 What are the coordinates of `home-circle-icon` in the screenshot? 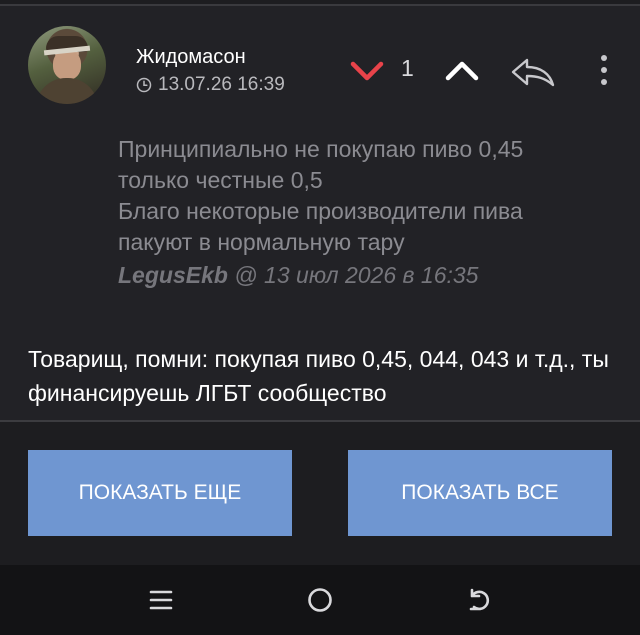 It's located at (320, 600).